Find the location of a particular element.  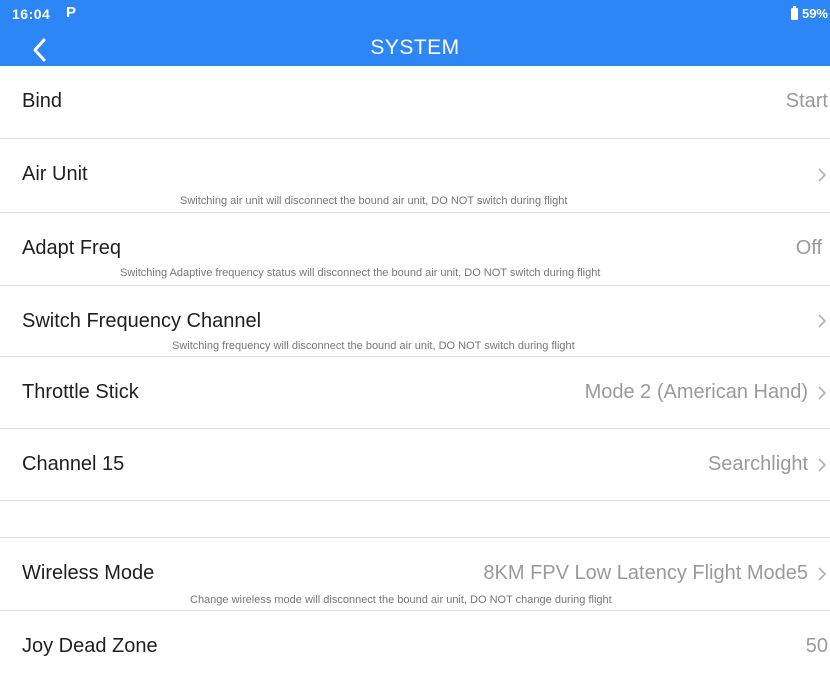

switch-frequency-channel-label: Switch Frequency Channel is located at coordinates (142, 321).